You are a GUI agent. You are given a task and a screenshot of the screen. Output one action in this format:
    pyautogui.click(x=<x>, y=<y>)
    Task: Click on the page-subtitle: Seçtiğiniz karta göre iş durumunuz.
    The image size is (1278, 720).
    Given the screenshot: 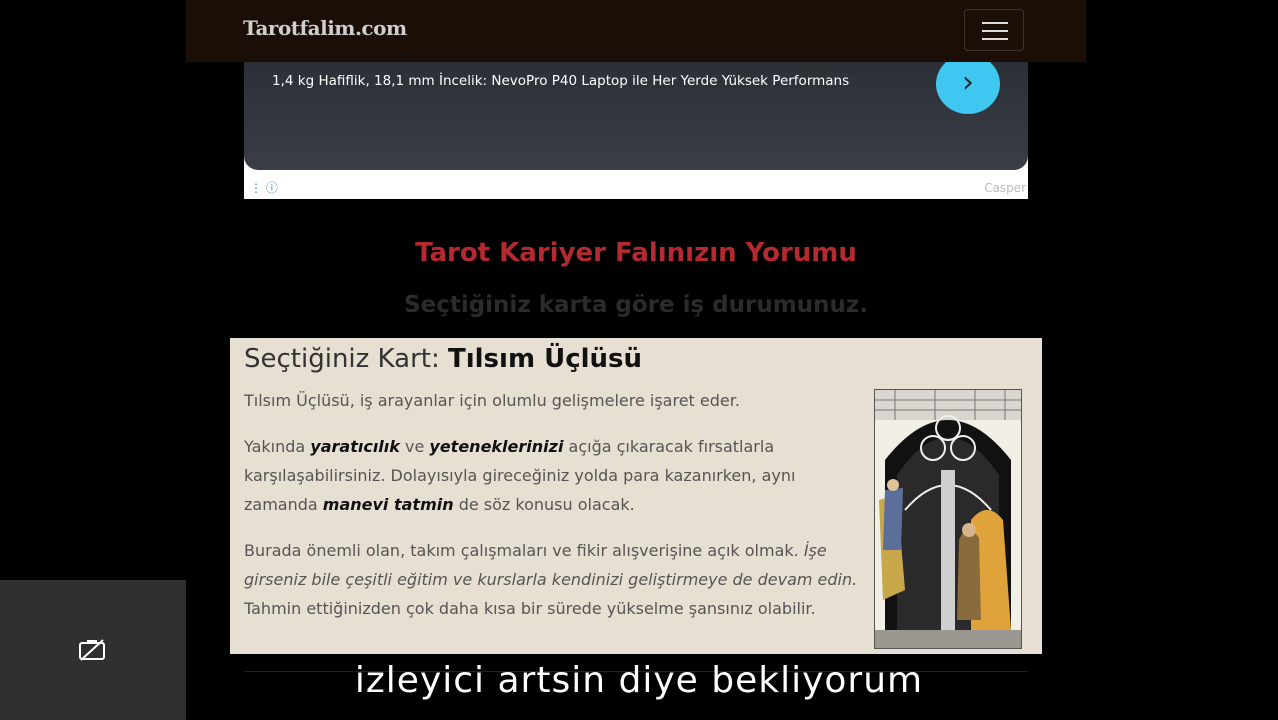 What is the action you would take?
    pyautogui.click(x=636, y=305)
    